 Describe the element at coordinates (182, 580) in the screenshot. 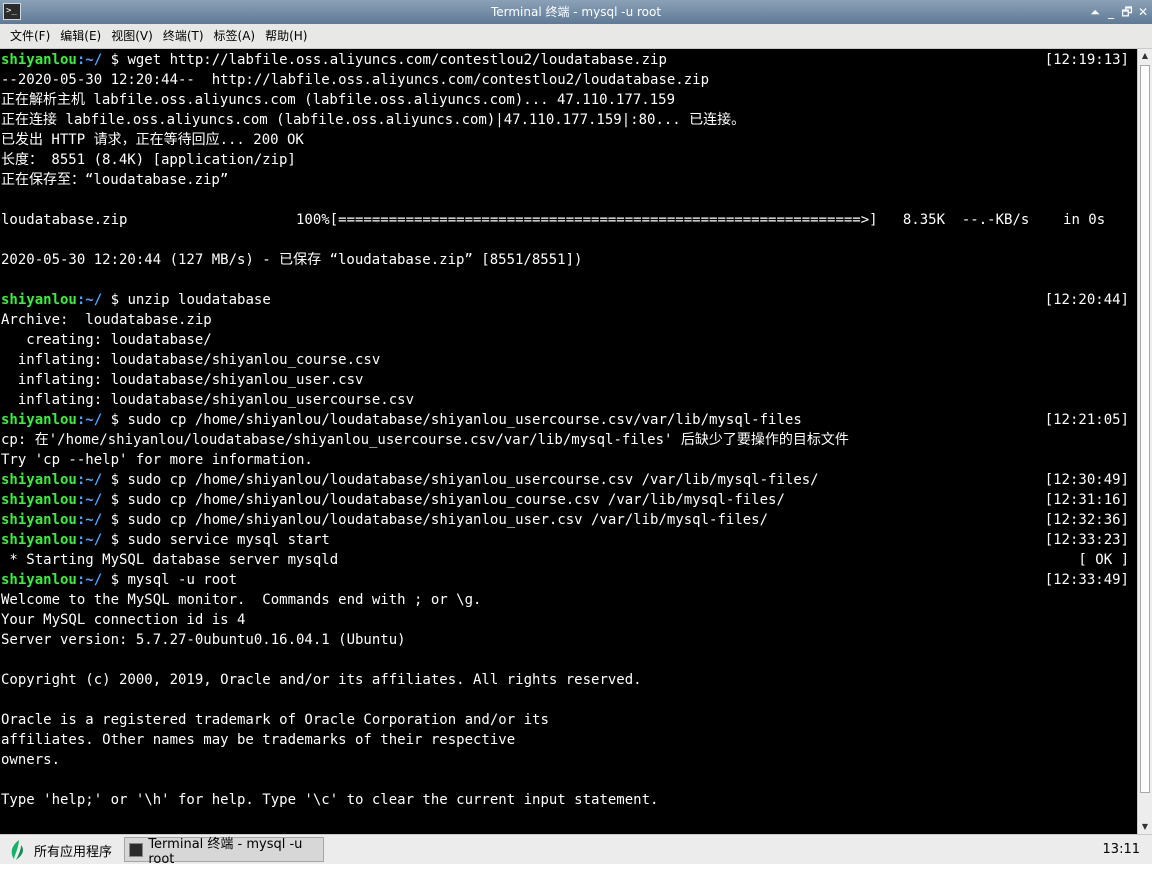

I see `command-text: mysql -u root` at that location.